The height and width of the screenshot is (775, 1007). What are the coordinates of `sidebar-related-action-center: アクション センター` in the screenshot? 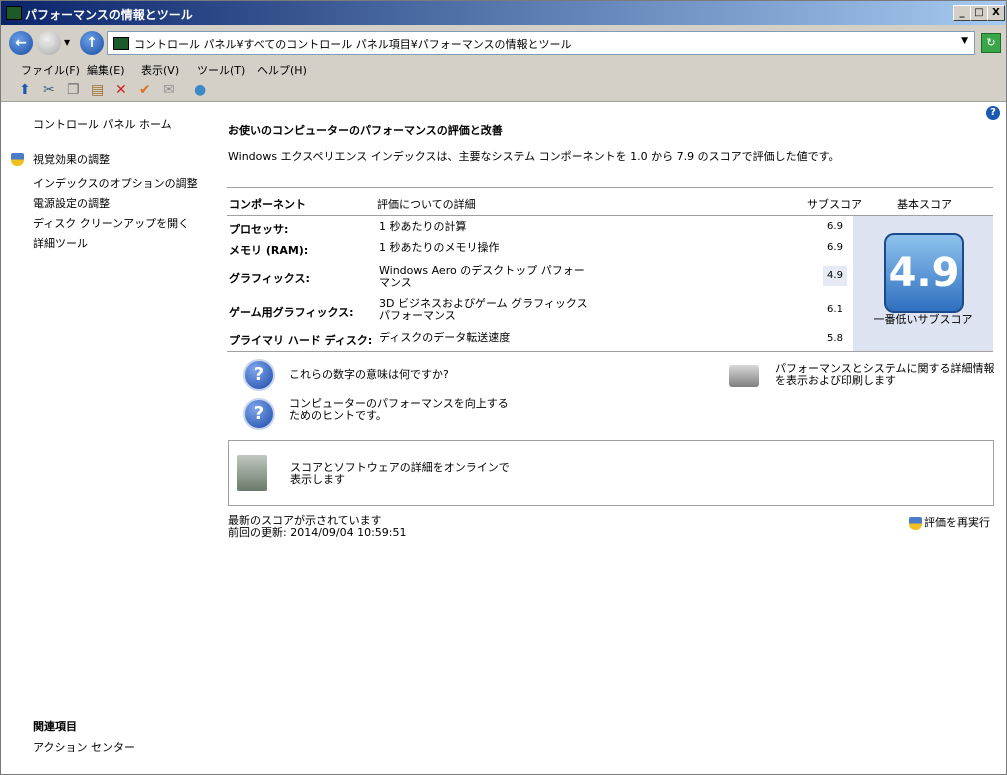 It's located at (84, 747).